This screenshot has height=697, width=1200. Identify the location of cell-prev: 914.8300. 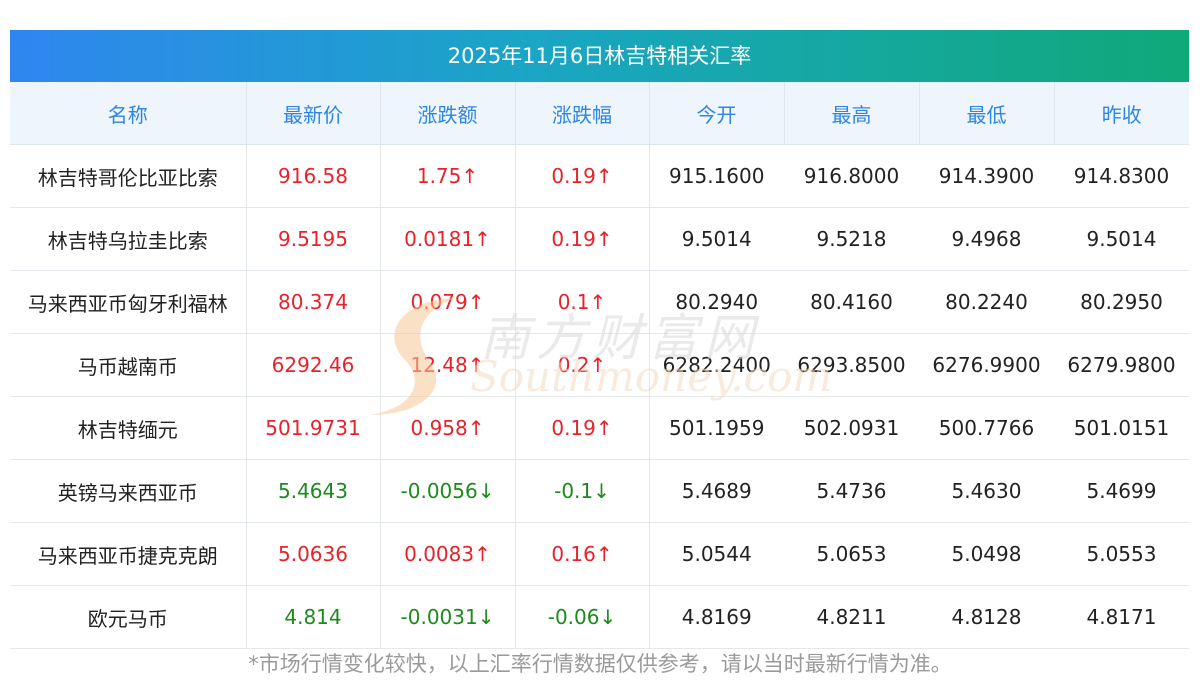
(1121, 176).